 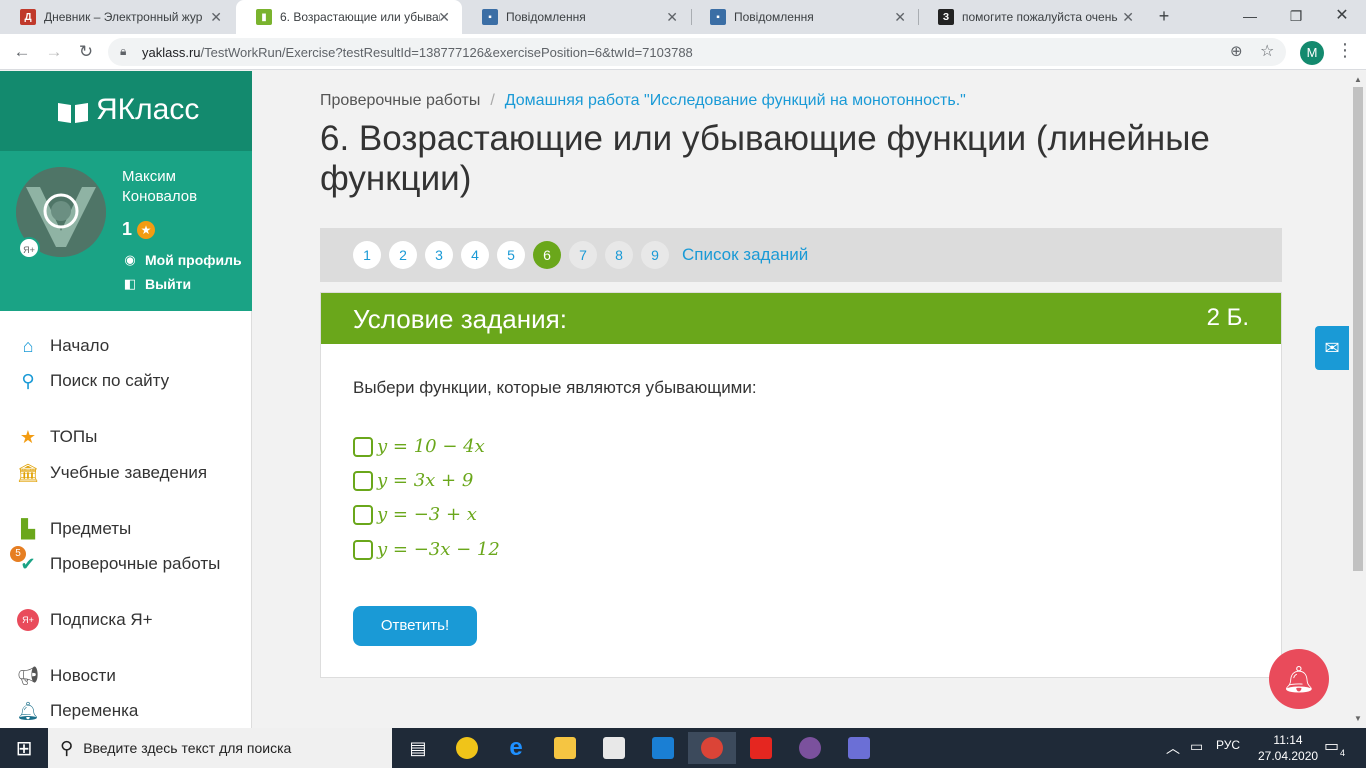 I want to click on task-number-button-current: 6, so click(x=547, y=255).